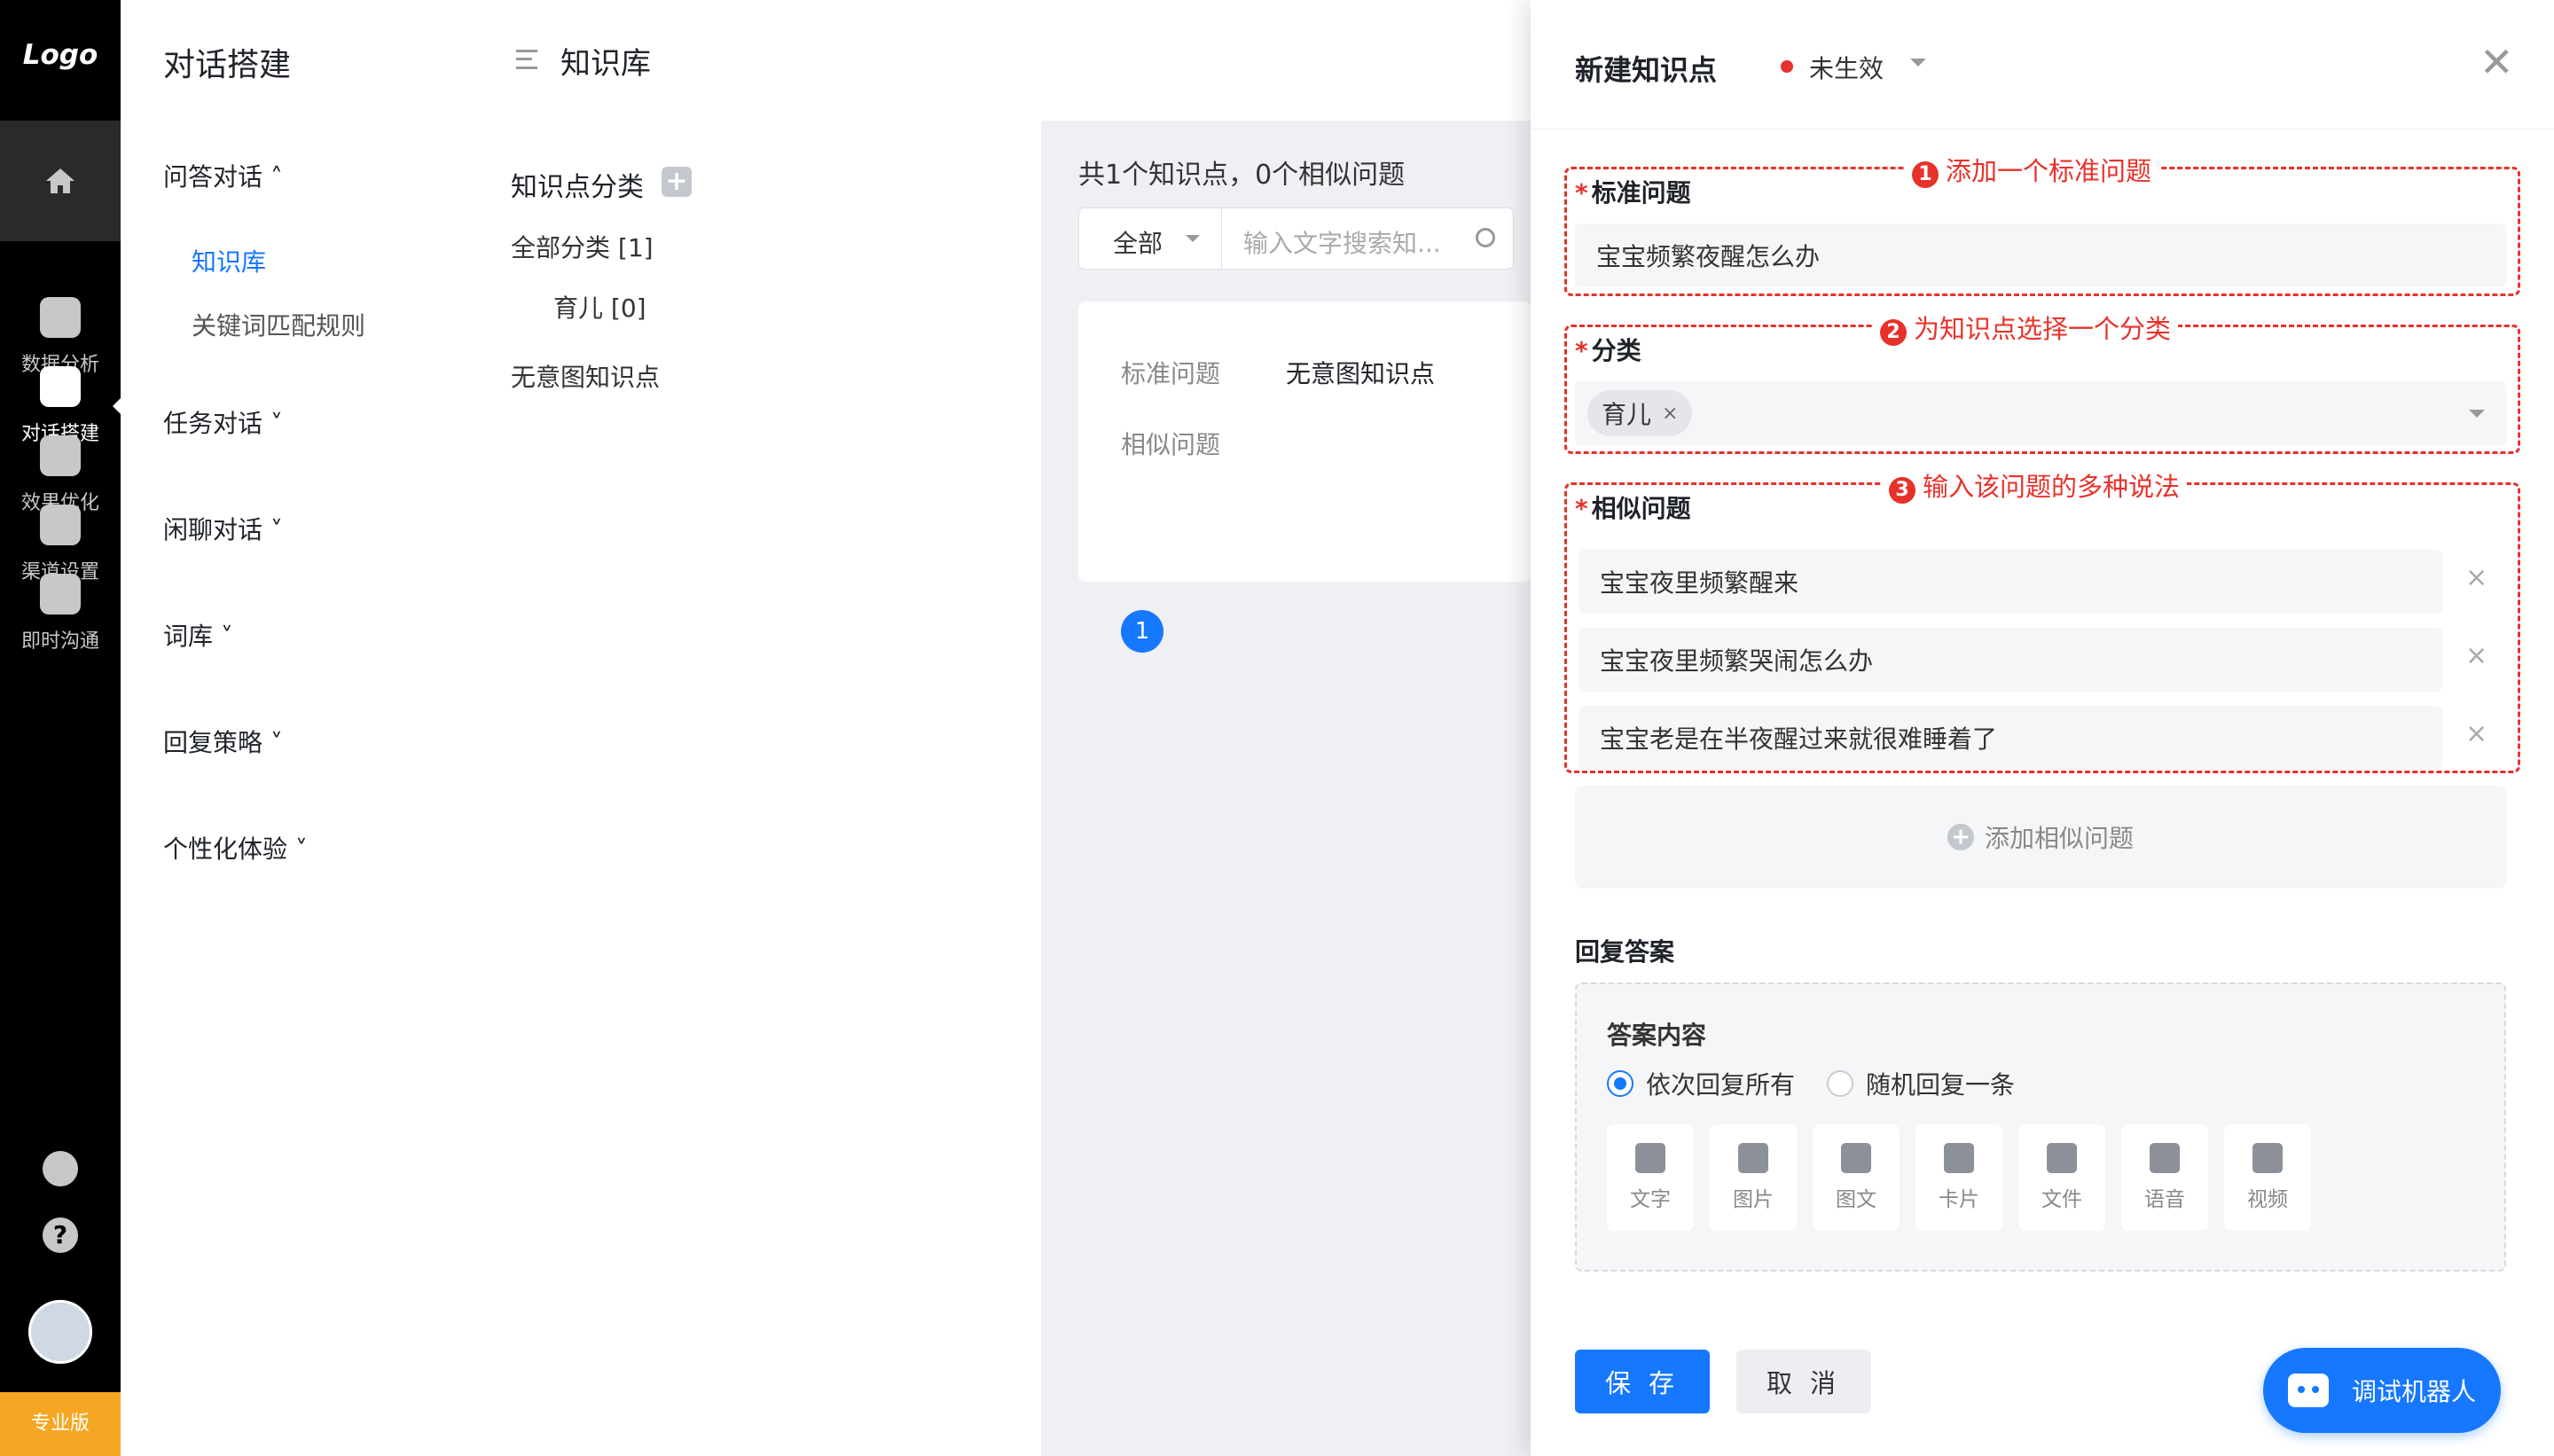  What do you see at coordinates (1633, 191) in the screenshot?
I see `standard-question-label: 标准问题` at bounding box center [1633, 191].